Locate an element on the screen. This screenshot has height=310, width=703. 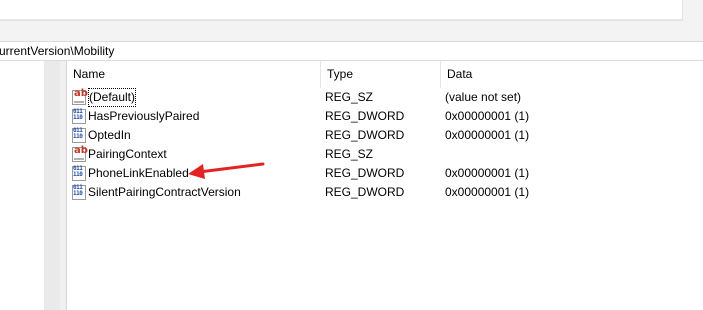
value-row: OptedIn REG_DWORD 0x00000001 (1) is located at coordinates (384, 135).